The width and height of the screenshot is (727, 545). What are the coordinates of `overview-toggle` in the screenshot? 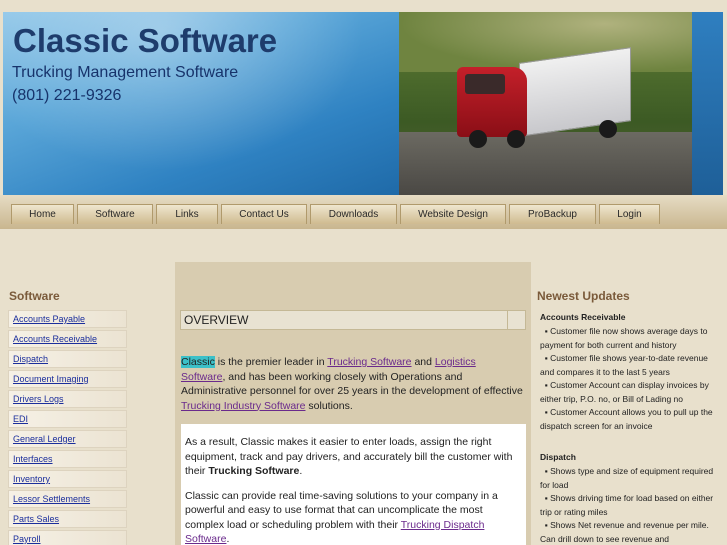 It's located at (516, 320).